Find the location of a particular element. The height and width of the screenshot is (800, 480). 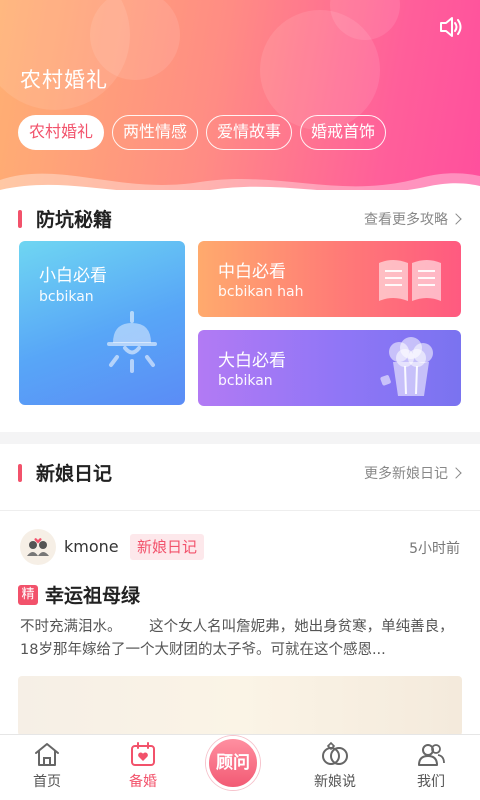

section-title: 新娘日记 is located at coordinates (74, 474).